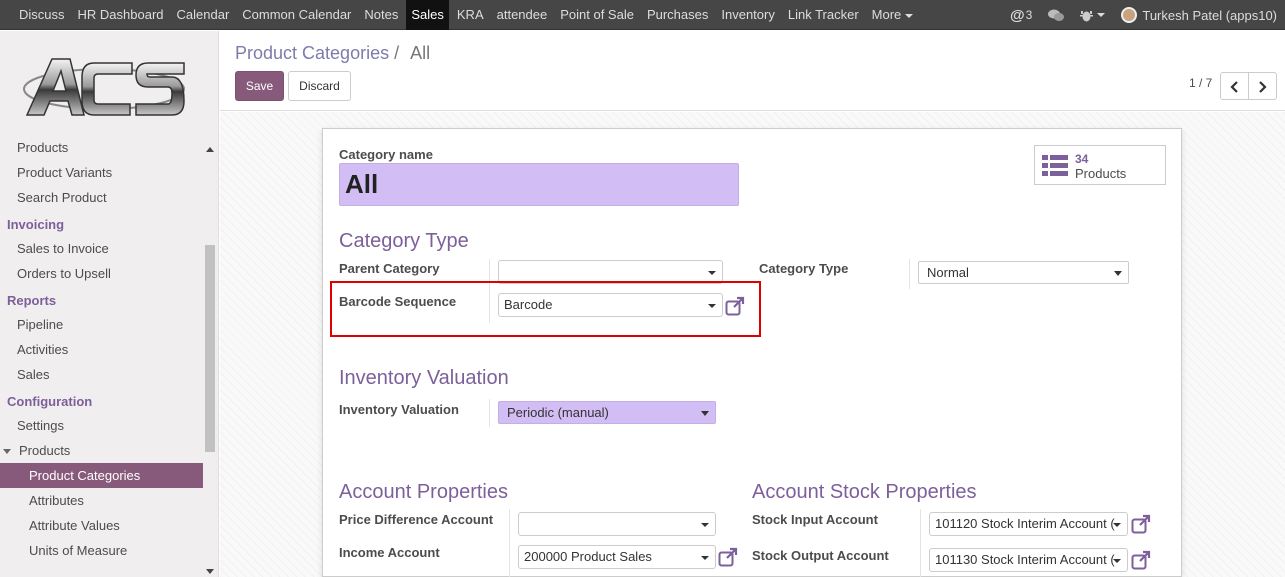 The height and width of the screenshot is (577, 1285). I want to click on scroll-down-arrow-icon, so click(210, 571).